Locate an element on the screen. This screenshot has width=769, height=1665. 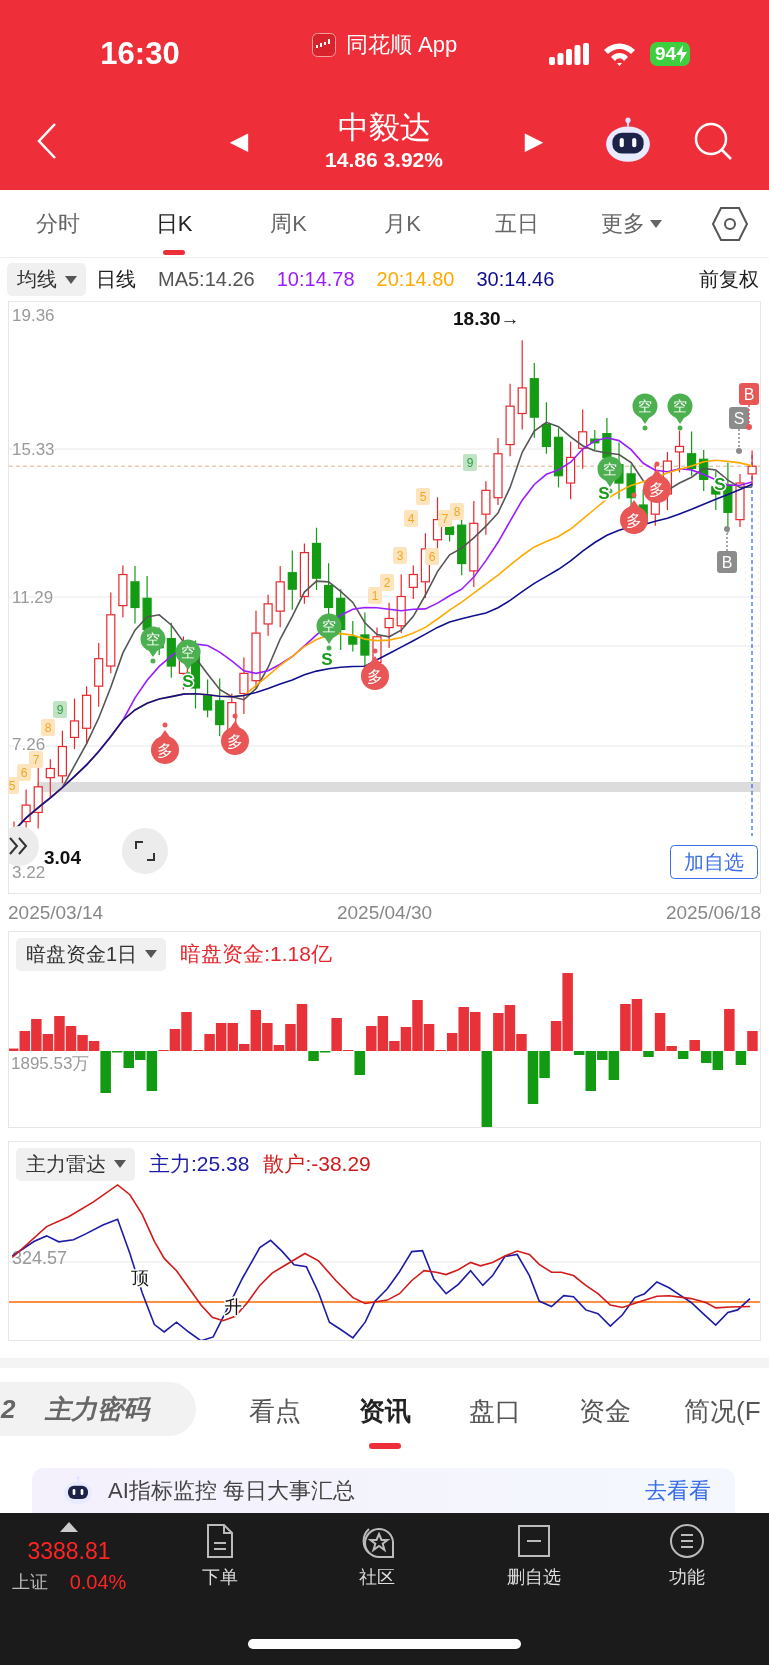
ma-value: 20:14.80 is located at coordinates (415, 279).